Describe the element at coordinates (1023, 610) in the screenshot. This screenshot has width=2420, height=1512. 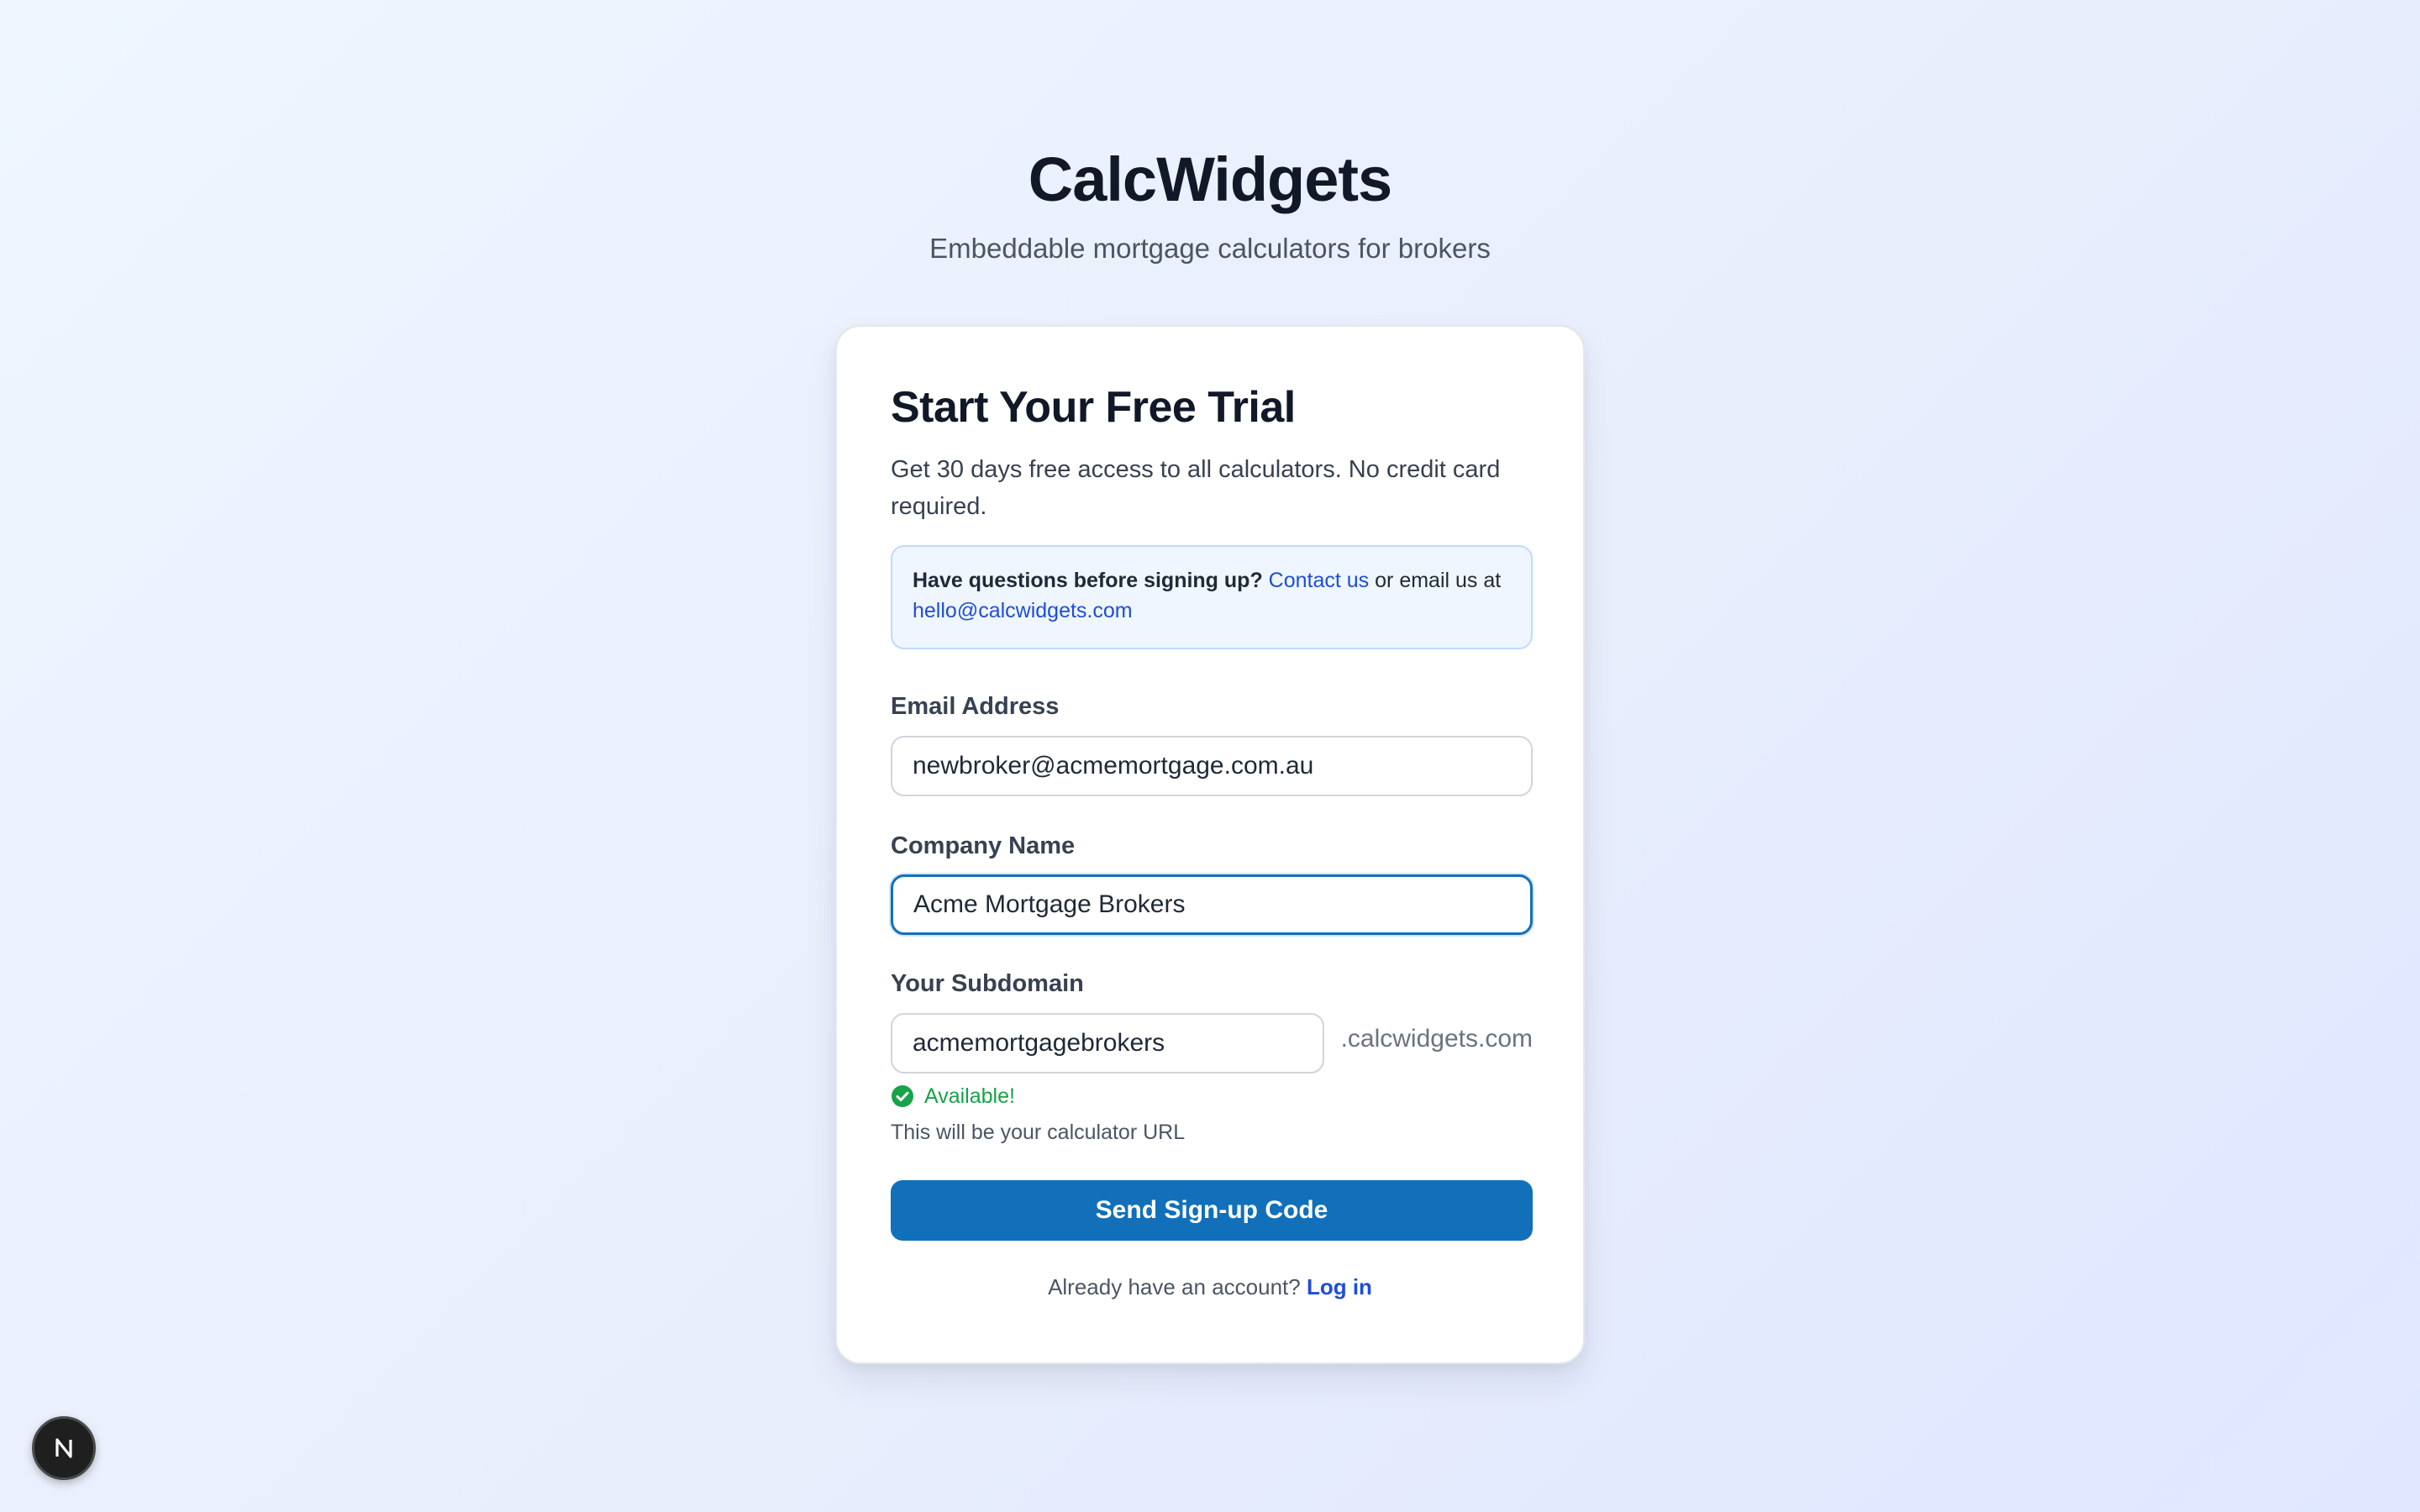
I see `email-link: hello@calcwidgets.com` at that location.